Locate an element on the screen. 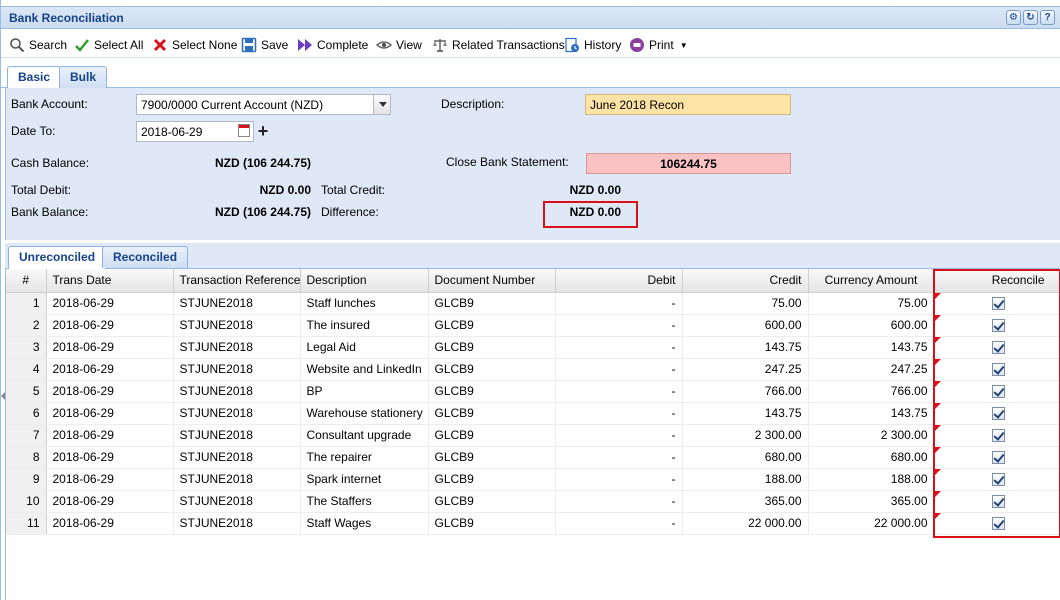 This screenshot has height=600, width=1060. window-title: Bank Reconciliation is located at coordinates (66, 18).